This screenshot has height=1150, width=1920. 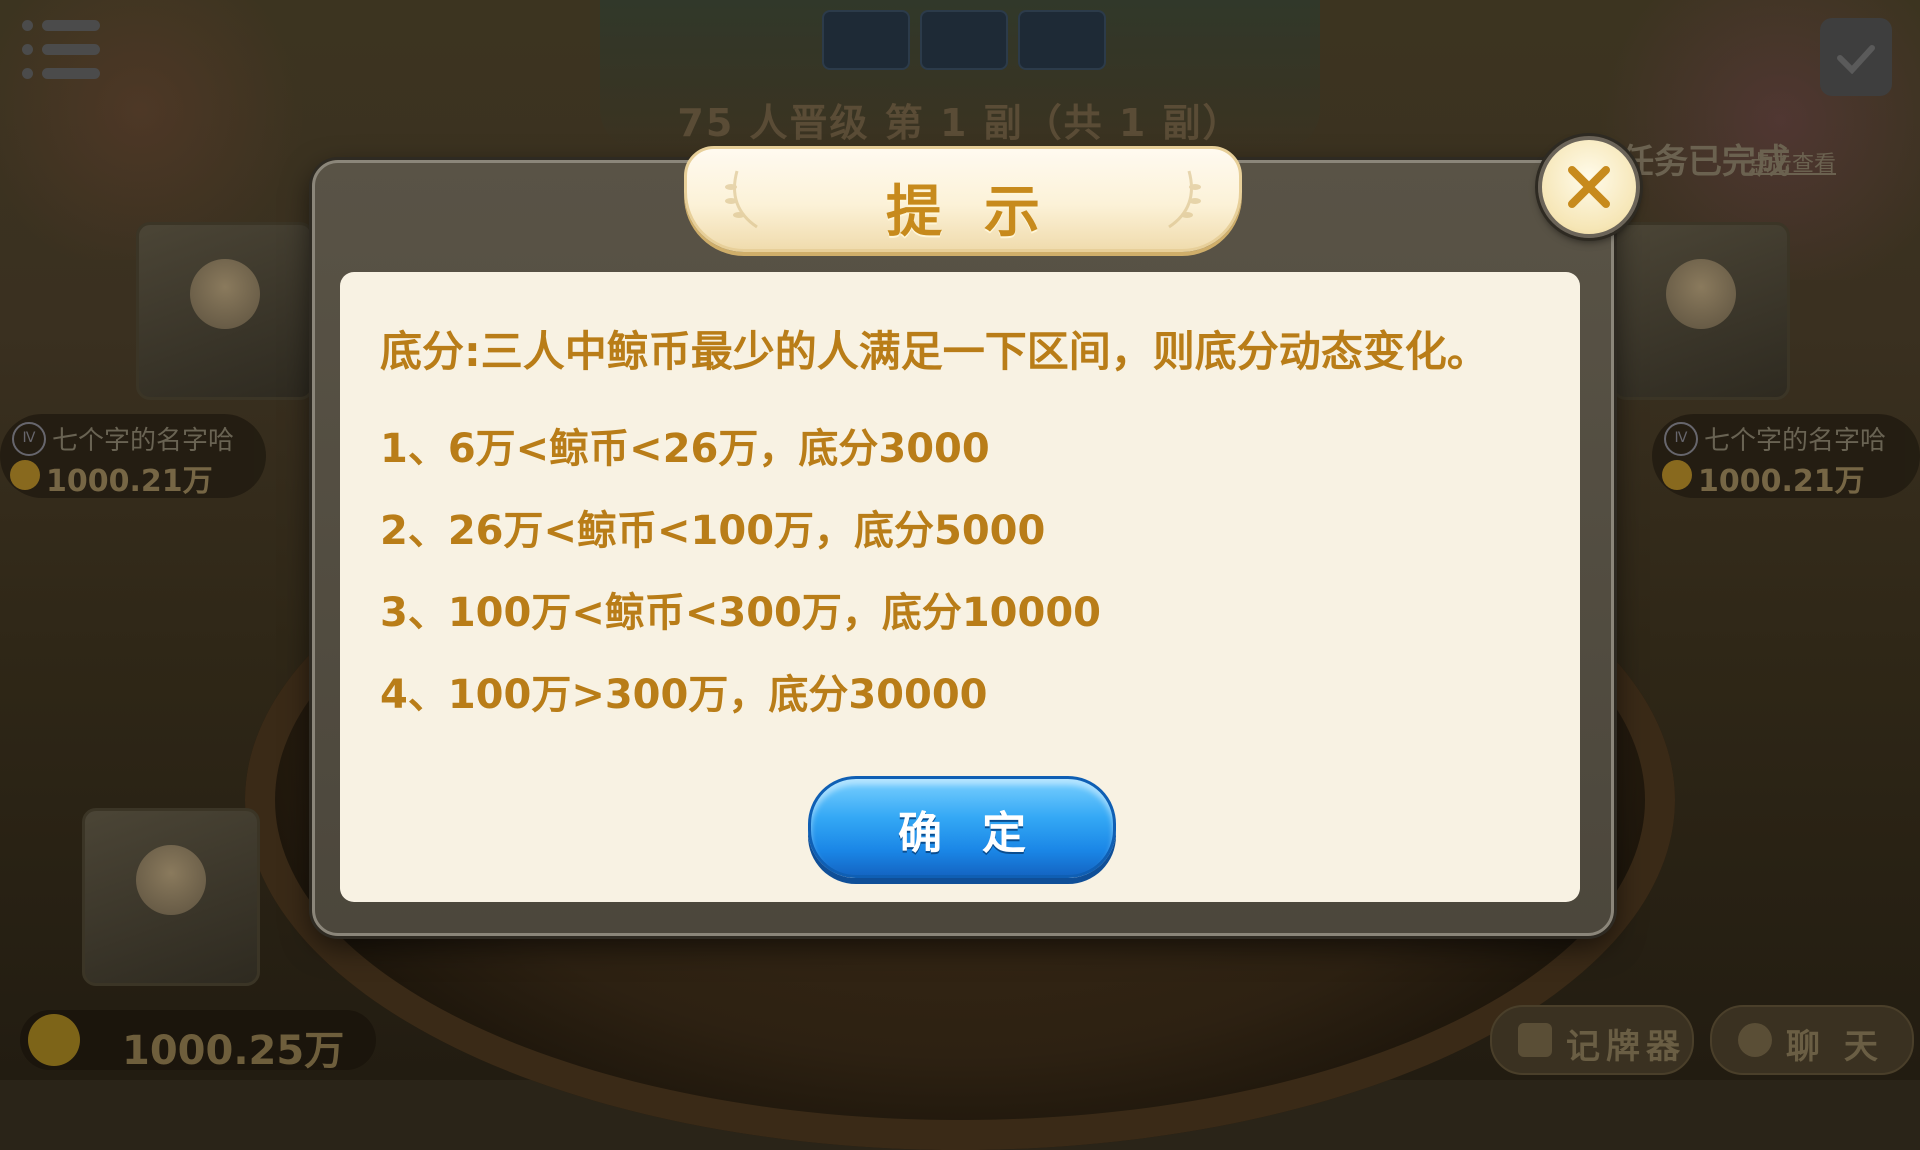 I want to click on player-info-left: Ⅳ 七个字的名字哈 1000.21万, so click(x=133, y=456).